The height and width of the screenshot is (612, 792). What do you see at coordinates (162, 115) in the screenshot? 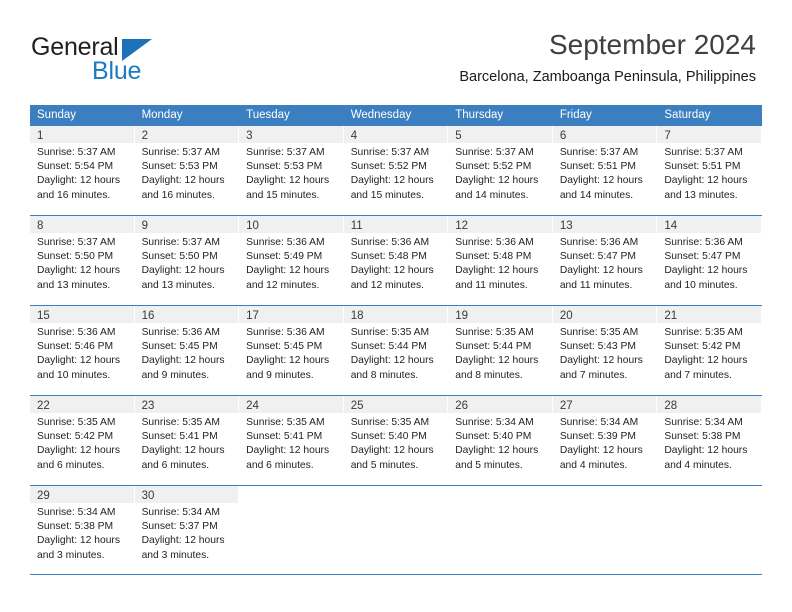
I see `weekday-header-monday: Monday` at bounding box center [162, 115].